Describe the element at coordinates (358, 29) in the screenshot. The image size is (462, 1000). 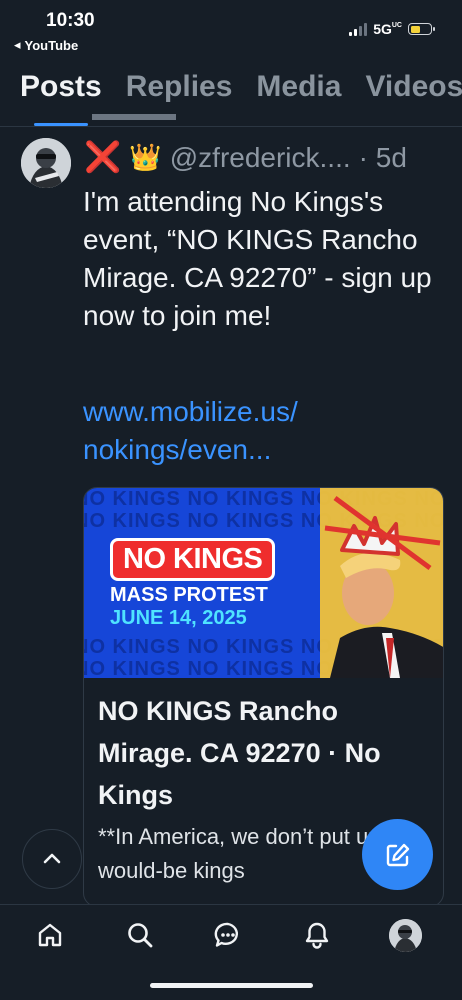
I see `signal-icon` at that location.